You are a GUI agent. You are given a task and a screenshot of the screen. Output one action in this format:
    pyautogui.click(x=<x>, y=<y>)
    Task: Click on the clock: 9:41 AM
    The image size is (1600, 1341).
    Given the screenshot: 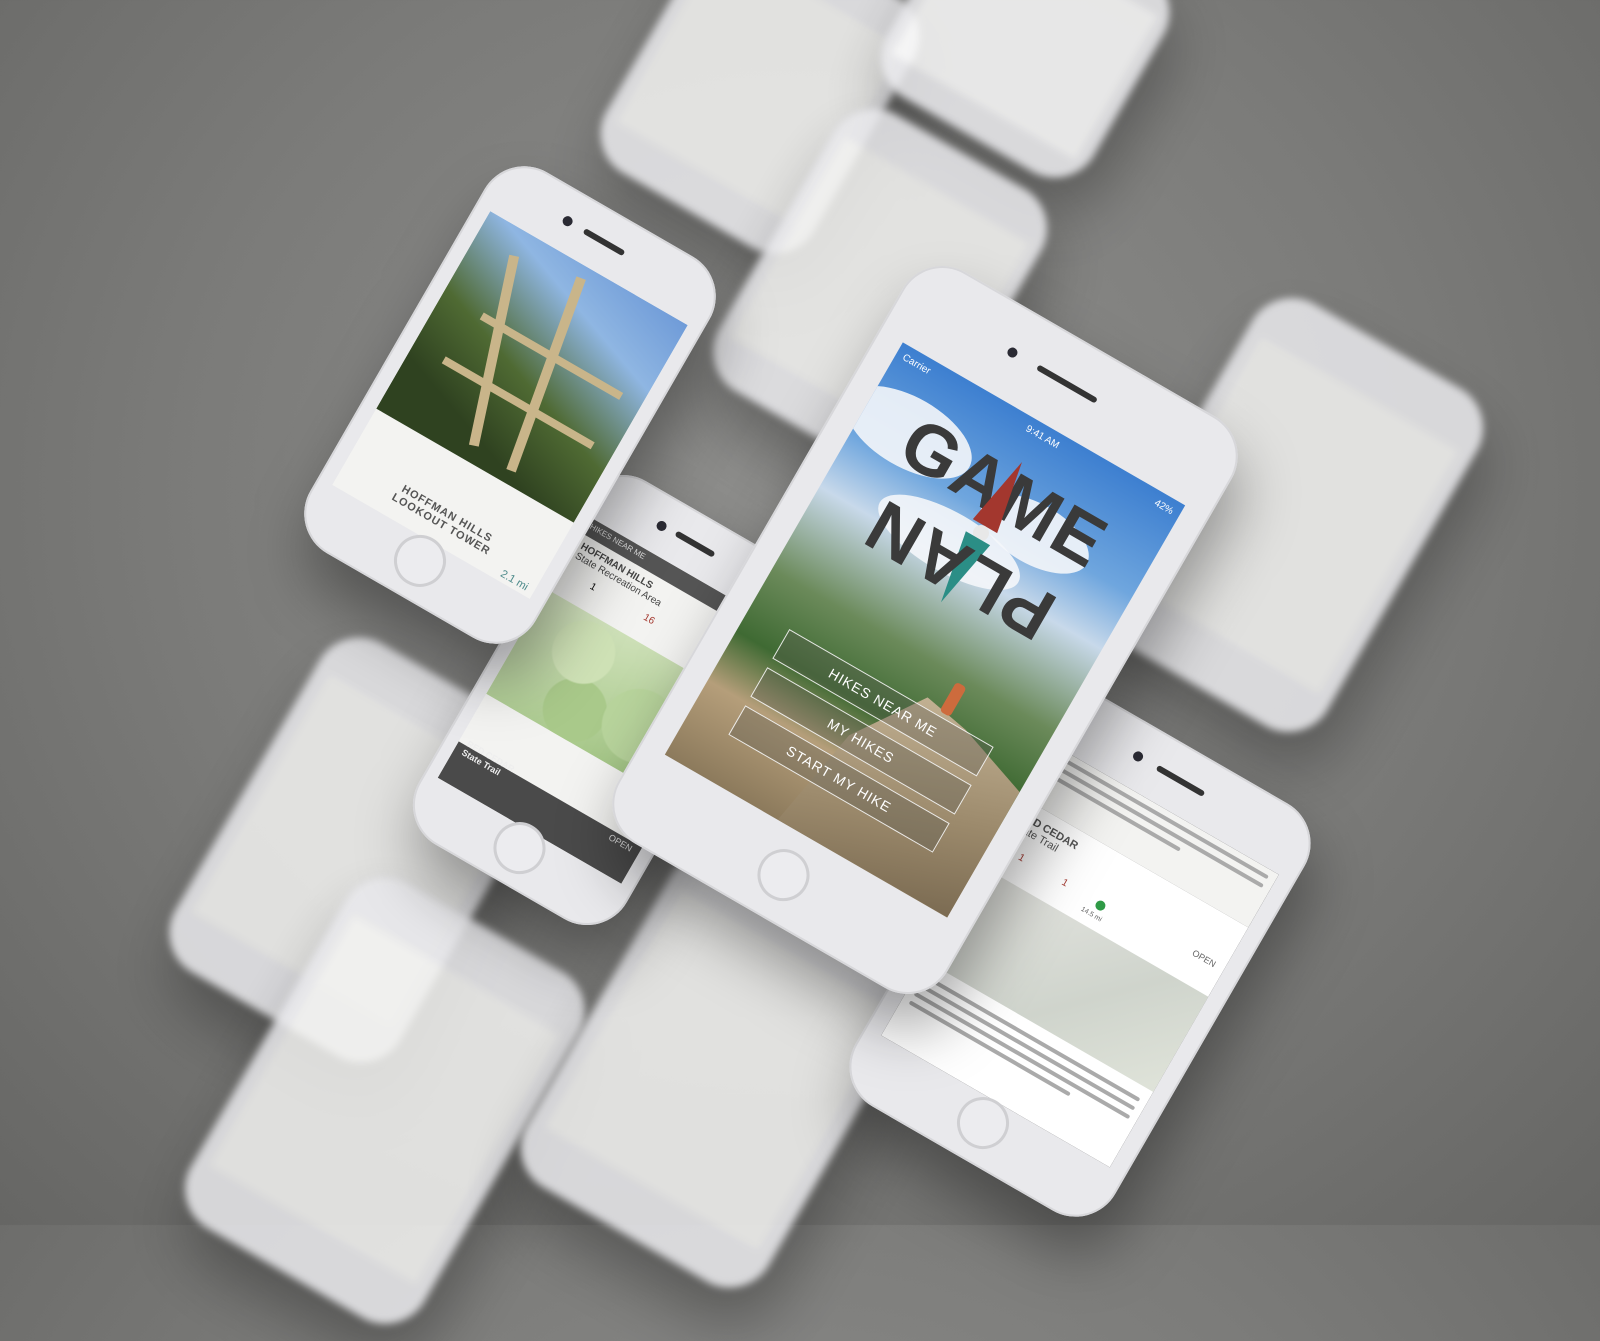 What is the action you would take?
    pyautogui.click(x=1042, y=437)
    